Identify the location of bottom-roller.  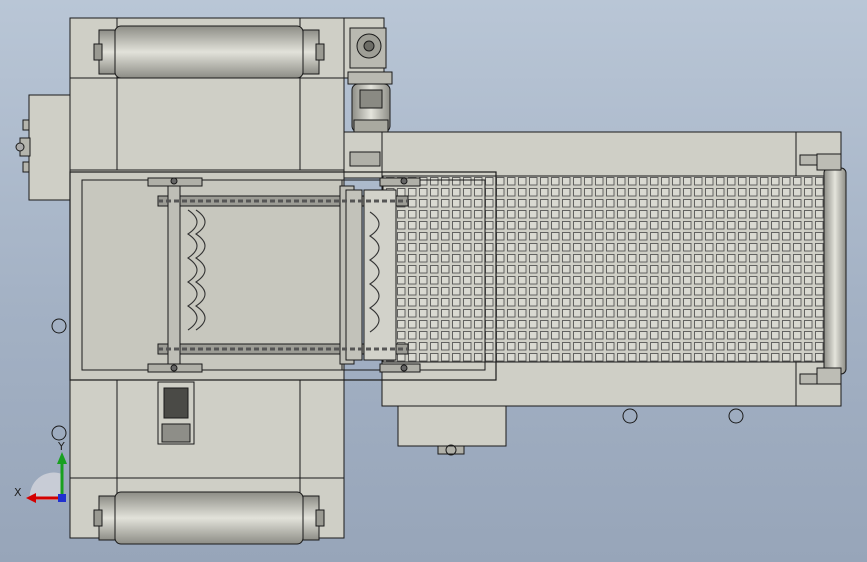
(209, 518).